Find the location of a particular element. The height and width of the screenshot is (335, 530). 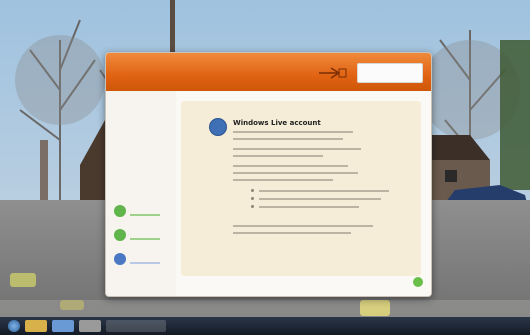

wizard-steps-sidebar is located at coordinates (141, 193).